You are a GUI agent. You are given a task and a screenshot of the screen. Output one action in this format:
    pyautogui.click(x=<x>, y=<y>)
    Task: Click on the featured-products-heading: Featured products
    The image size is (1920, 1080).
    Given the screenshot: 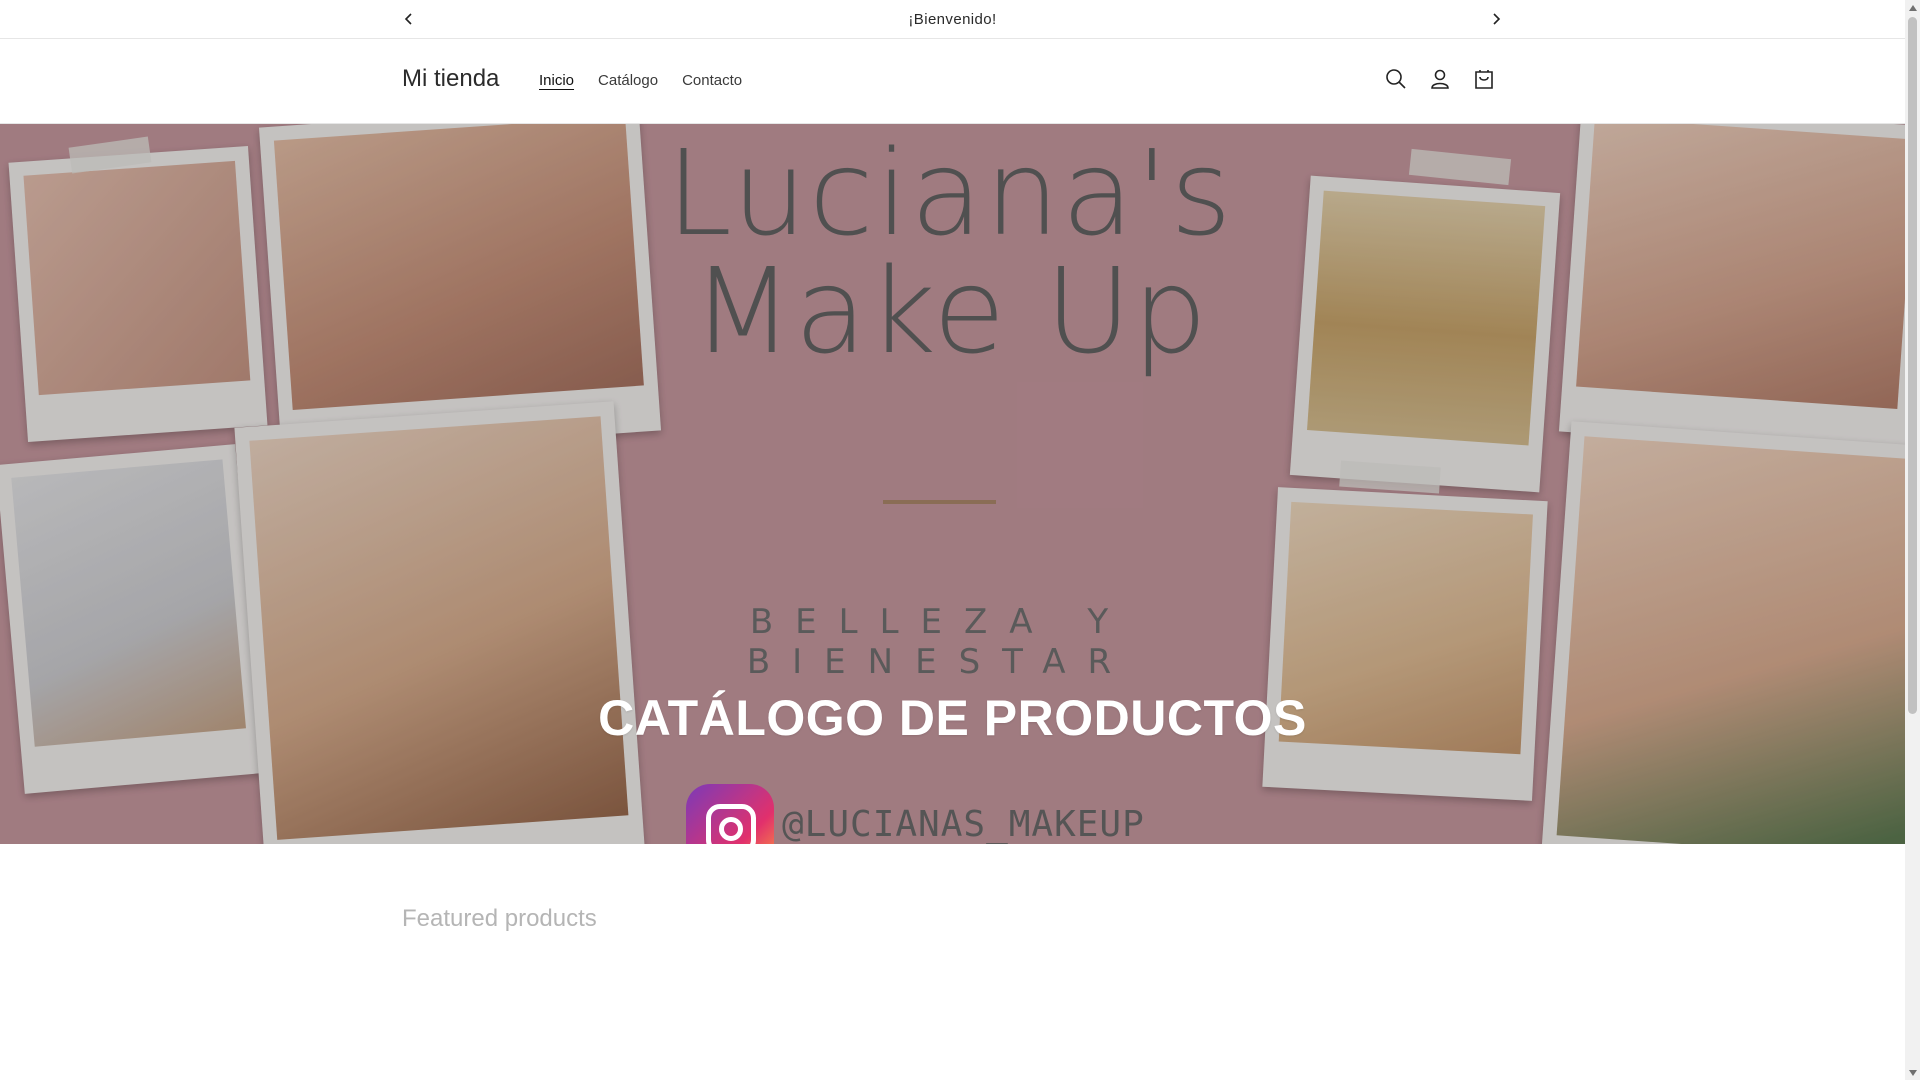 What is the action you would take?
    pyautogui.click(x=499, y=918)
    